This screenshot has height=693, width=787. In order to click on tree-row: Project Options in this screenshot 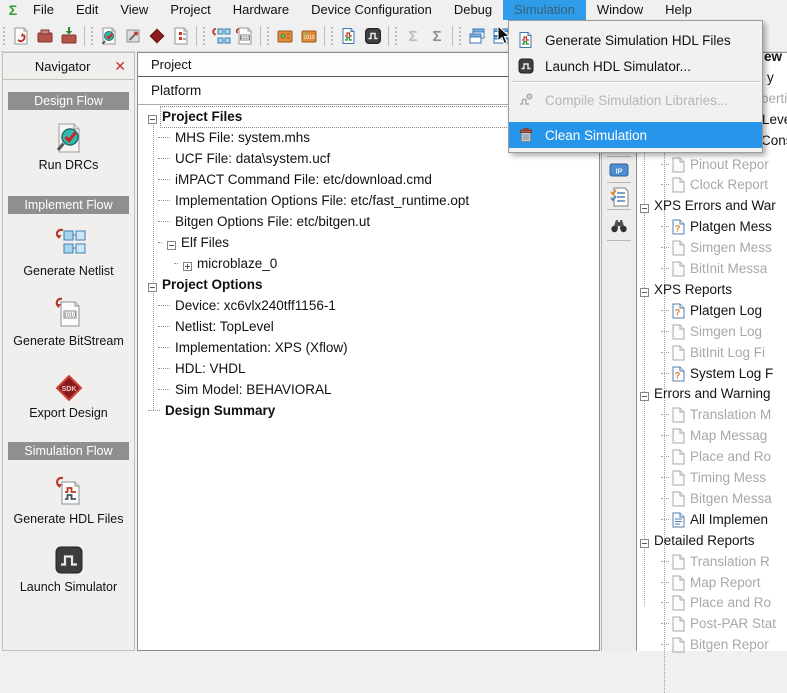, I will do `click(368, 284)`.